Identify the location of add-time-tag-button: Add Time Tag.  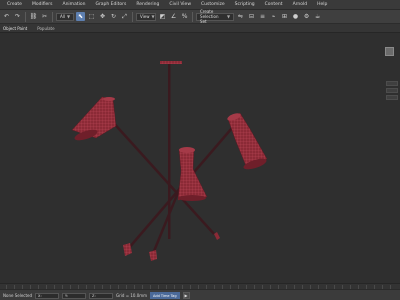
(165, 295).